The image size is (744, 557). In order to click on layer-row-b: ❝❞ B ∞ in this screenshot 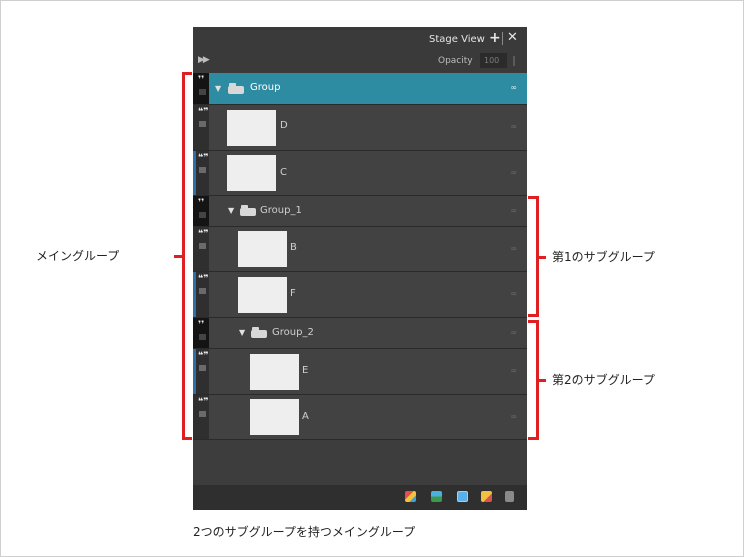, I will do `click(360, 249)`.